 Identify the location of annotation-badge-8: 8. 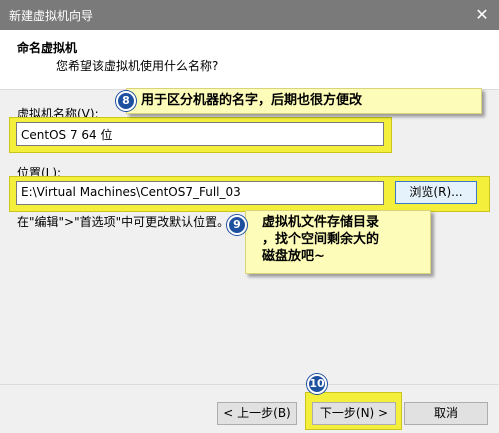
(126, 101).